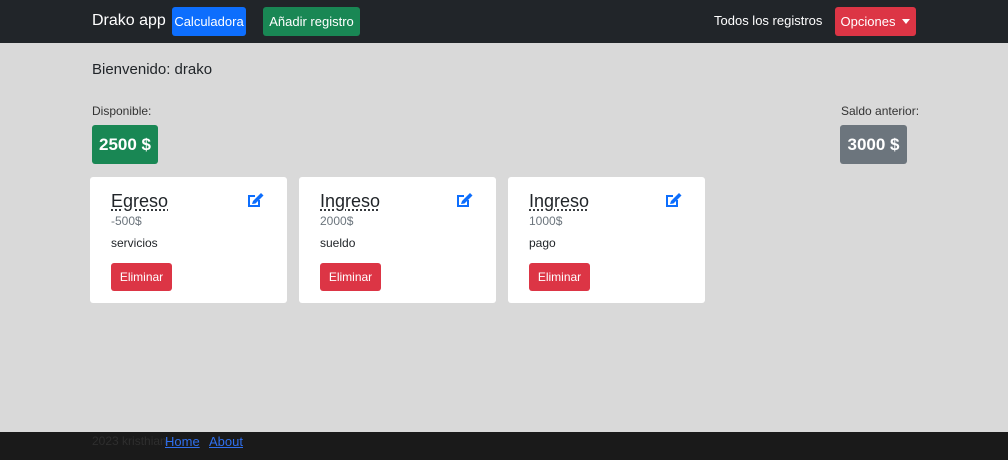 Image resolution: width=1008 pixels, height=460 pixels. What do you see at coordinates (226, 441) in the screenshot?
I see `about-link: About` at bounding box center [226, 441].